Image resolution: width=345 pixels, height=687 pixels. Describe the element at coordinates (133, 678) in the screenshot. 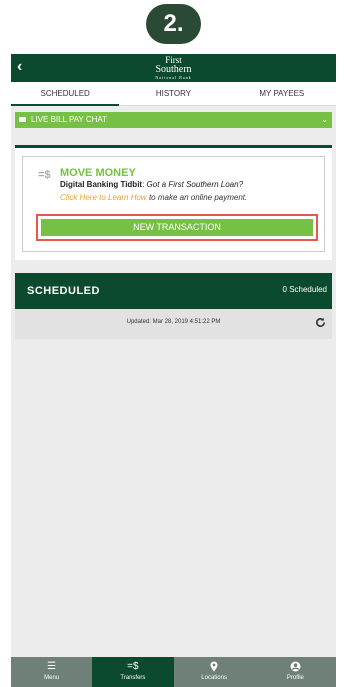

I see `nav-transfers-label: Transfers` at that location.